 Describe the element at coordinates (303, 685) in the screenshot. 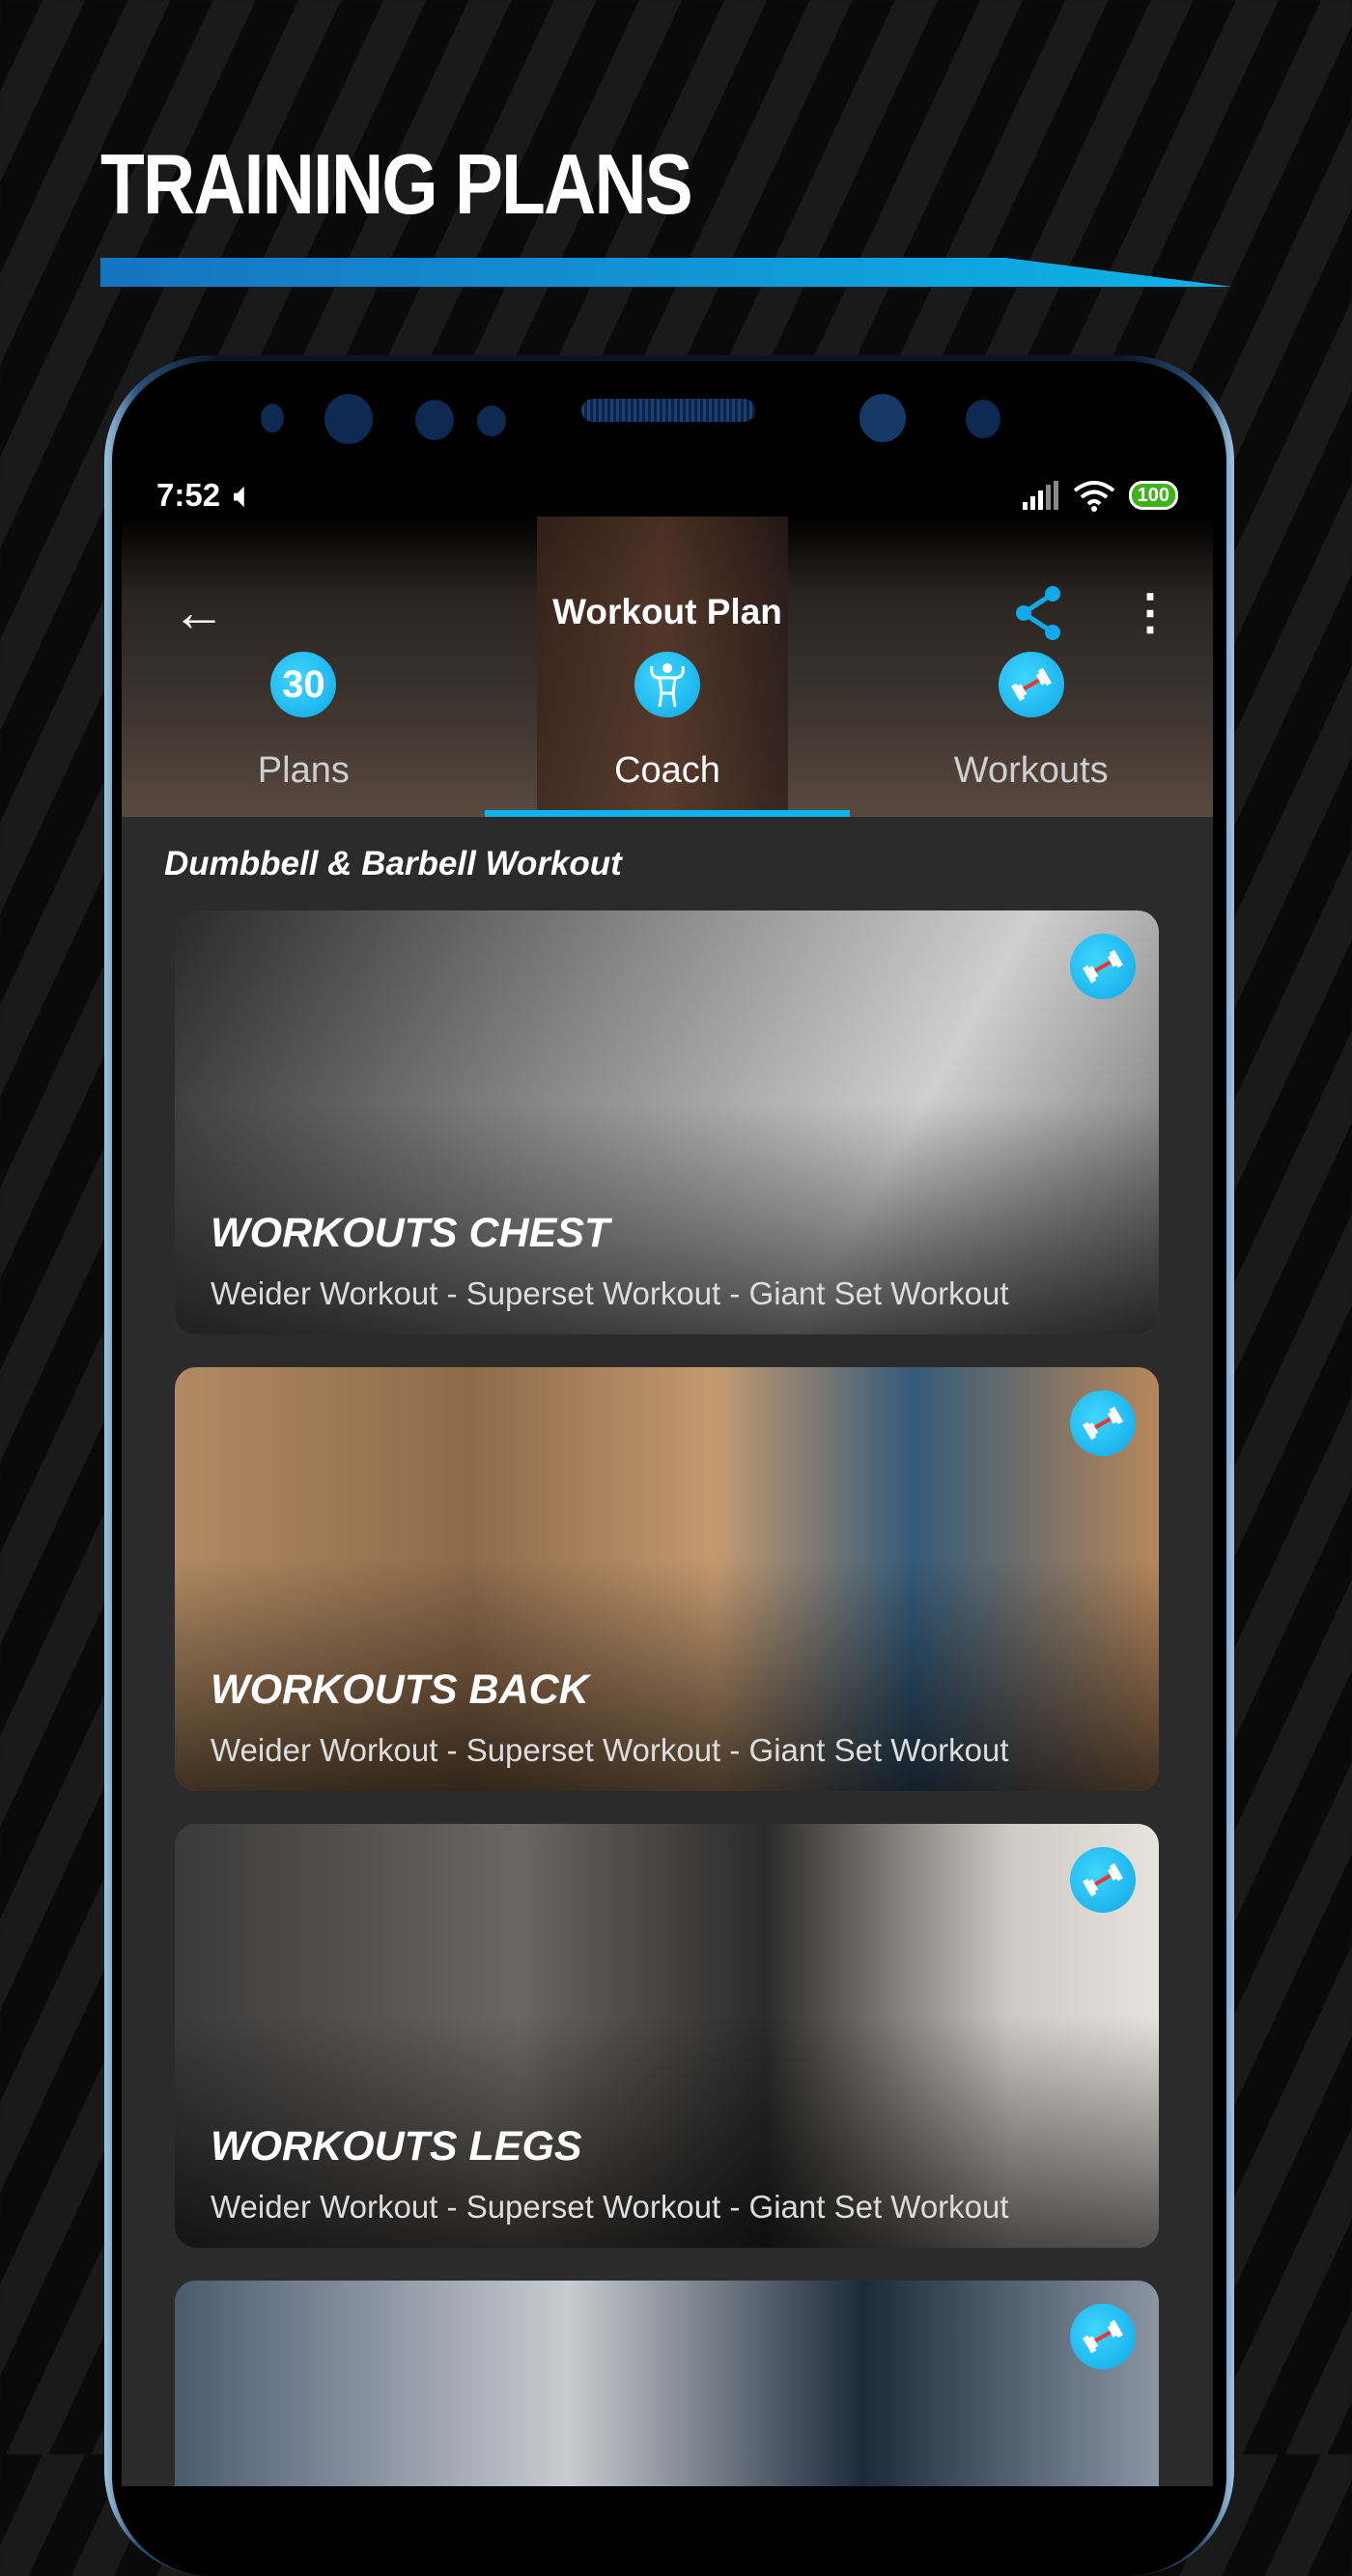

I see `thirty-days-icon: 30` at that location.